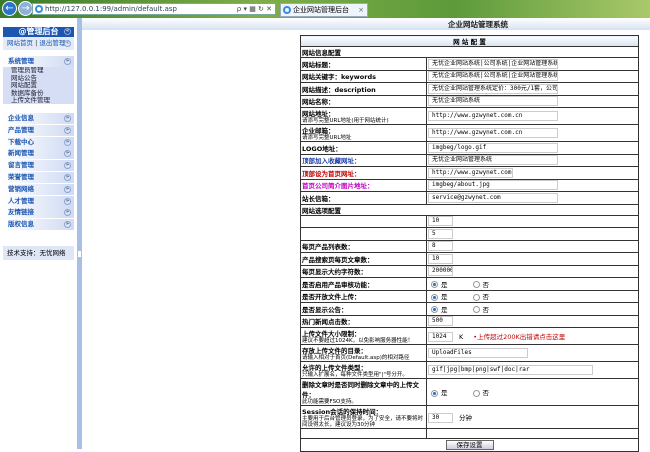 The height and width of the screenshot is (452, 650). What do you see at coordinates (38, 61) in the screenshot?
I see `group-header: 系统管理»` at bounding box center [38, 61].